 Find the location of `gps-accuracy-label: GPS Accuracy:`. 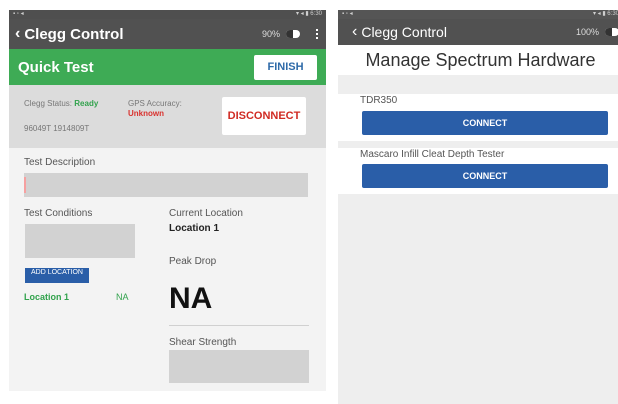

gps-accuracy-label: GPS Accuracy: is located at coordinates (155, 103).